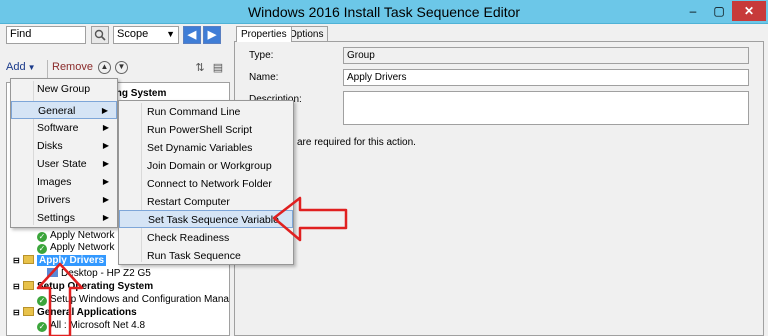 Image resolution: width=768 pixels, height=336 pixels. I want to click on tree-group: ⊟ General Applications, so click(75, 313).